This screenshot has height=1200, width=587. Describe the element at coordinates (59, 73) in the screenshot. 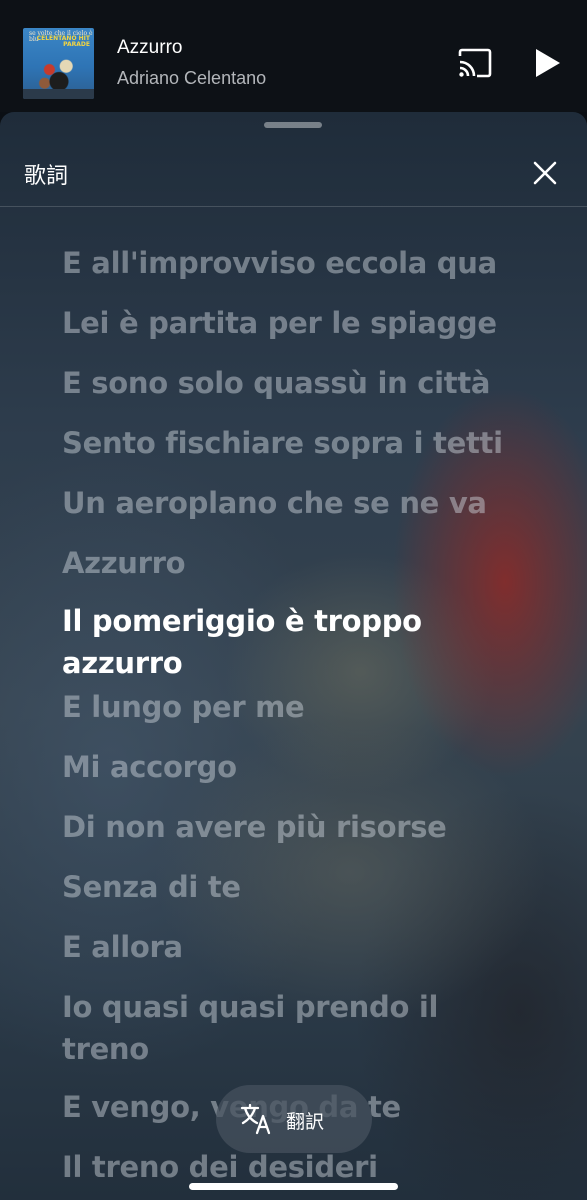

I see `album-art-figure` at that location.